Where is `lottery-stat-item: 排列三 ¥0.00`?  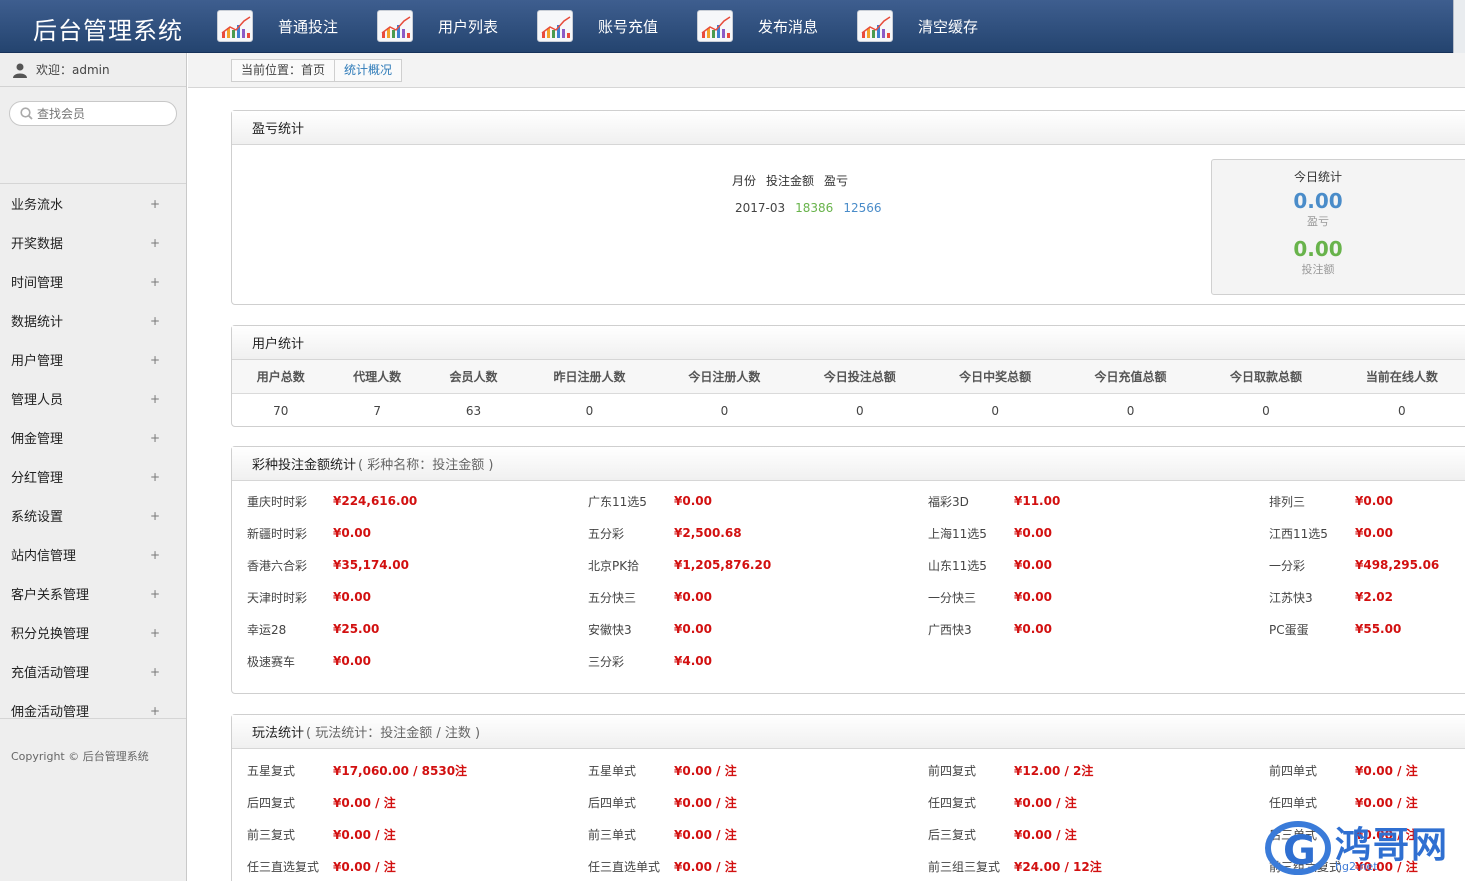 lottery-stat-item: 排列三 ¥0.00 is located at coordinates (1331, 501).